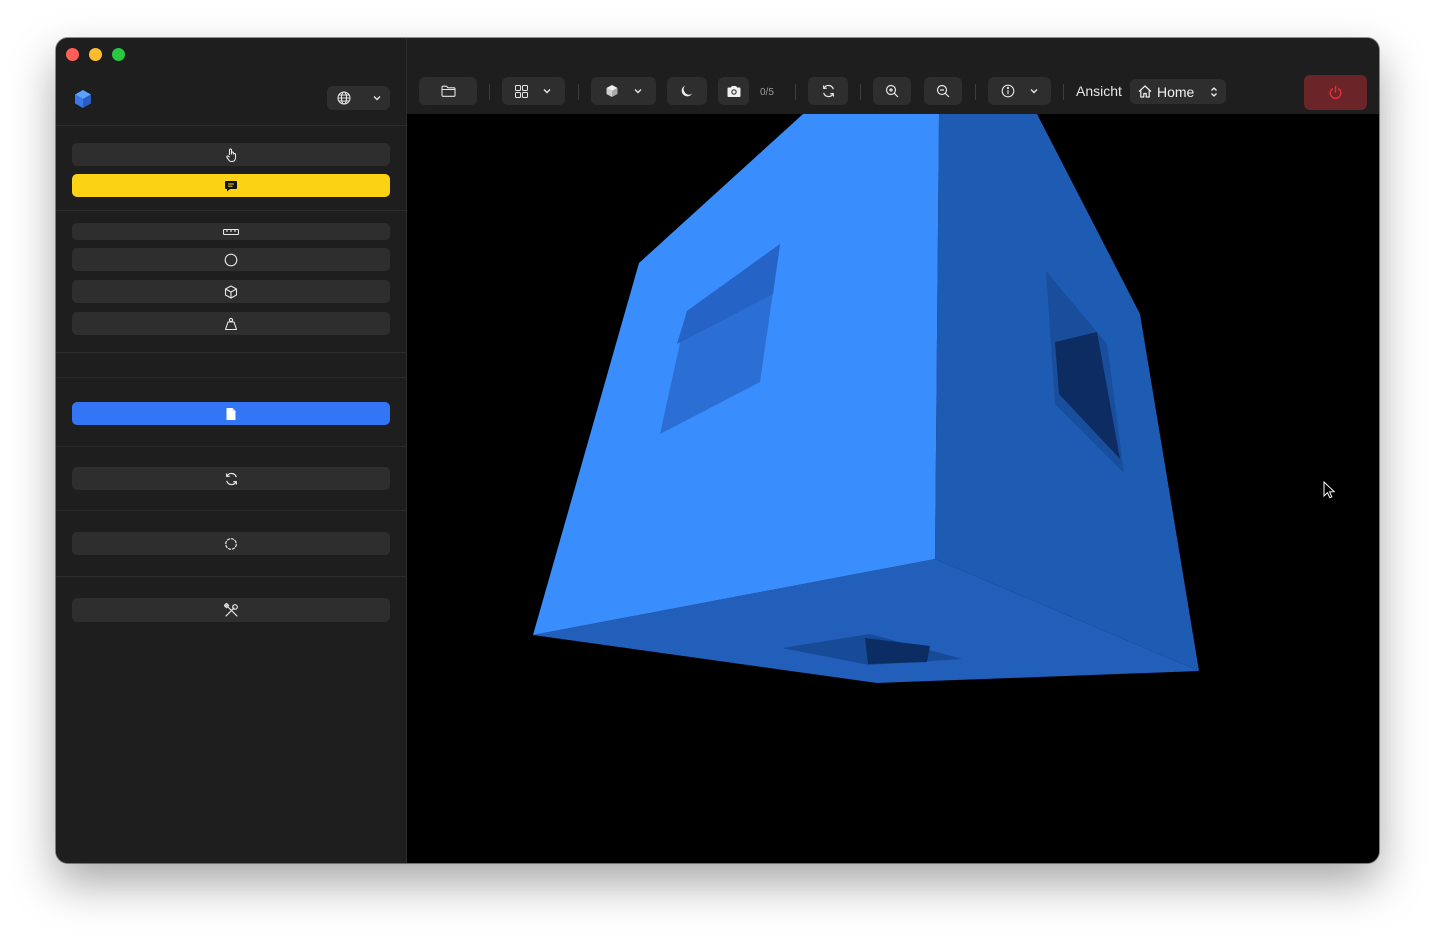 This screenshot has height=938, width=1435. I want to click on moon-icon, so click(687, 91).